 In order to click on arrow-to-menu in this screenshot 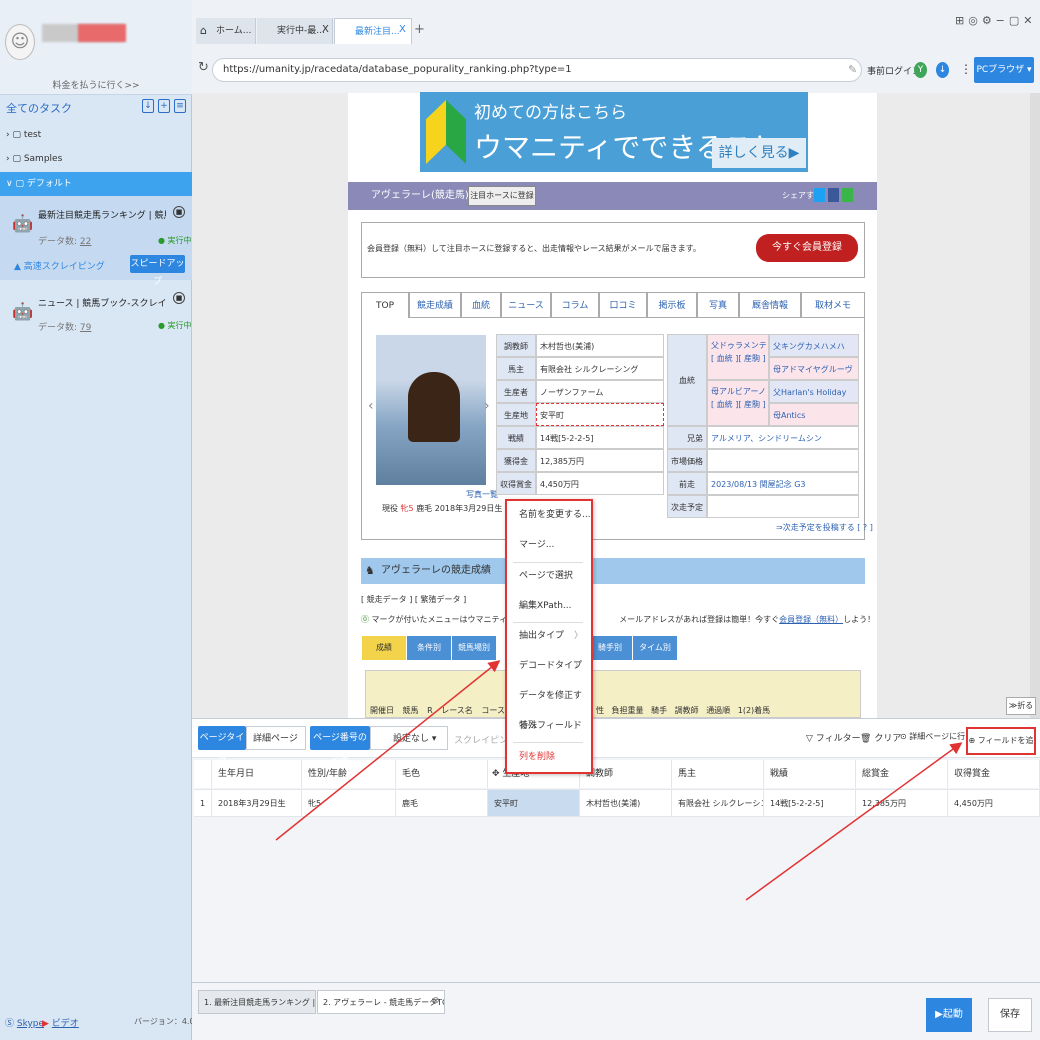, I will do `click(388, 750)`.